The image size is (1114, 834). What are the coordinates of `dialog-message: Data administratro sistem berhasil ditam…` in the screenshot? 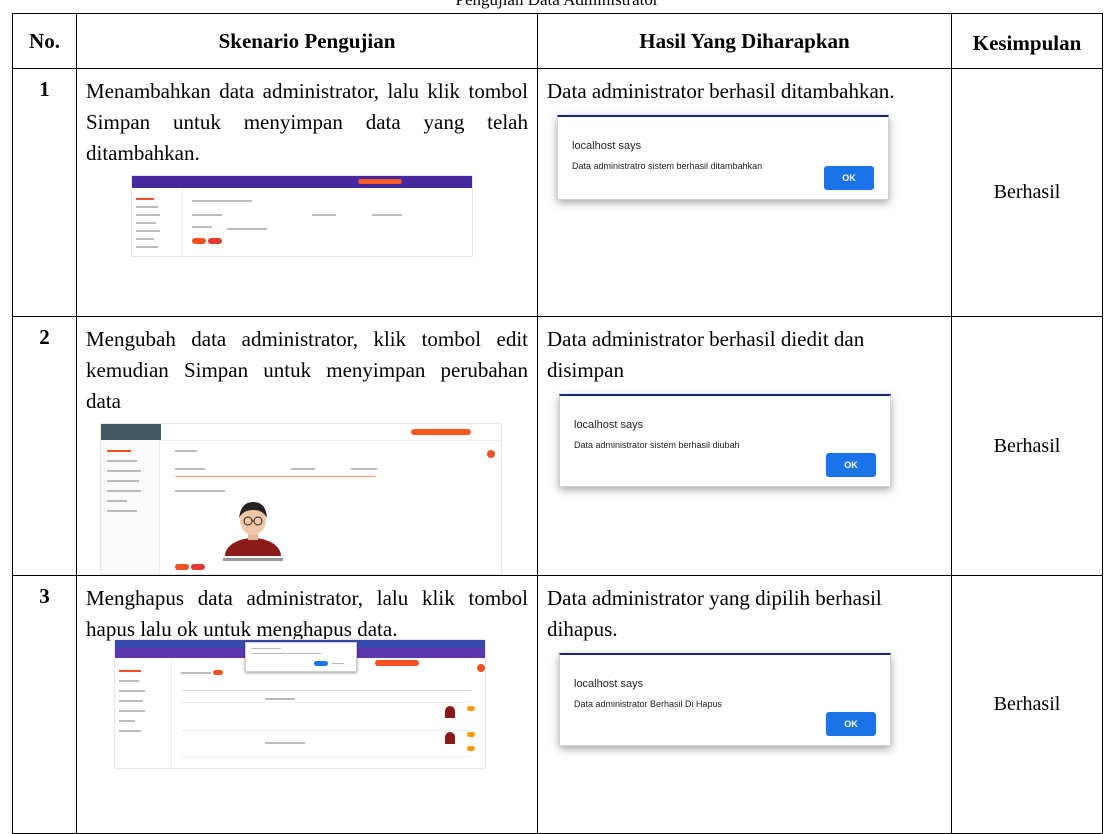 It's located at (667, 166).